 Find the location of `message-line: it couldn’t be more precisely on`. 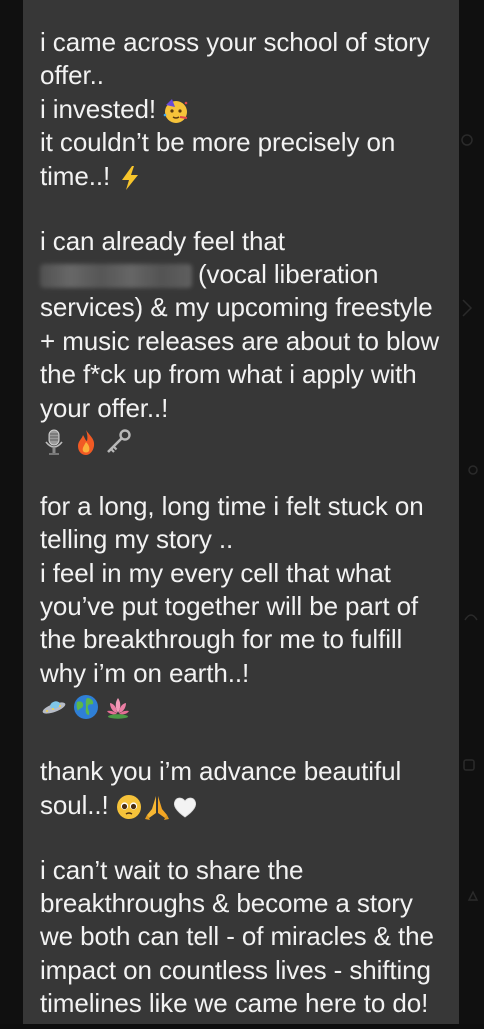

message-line: it couldn’t be more precisely on is located at coordinates (218, 142).